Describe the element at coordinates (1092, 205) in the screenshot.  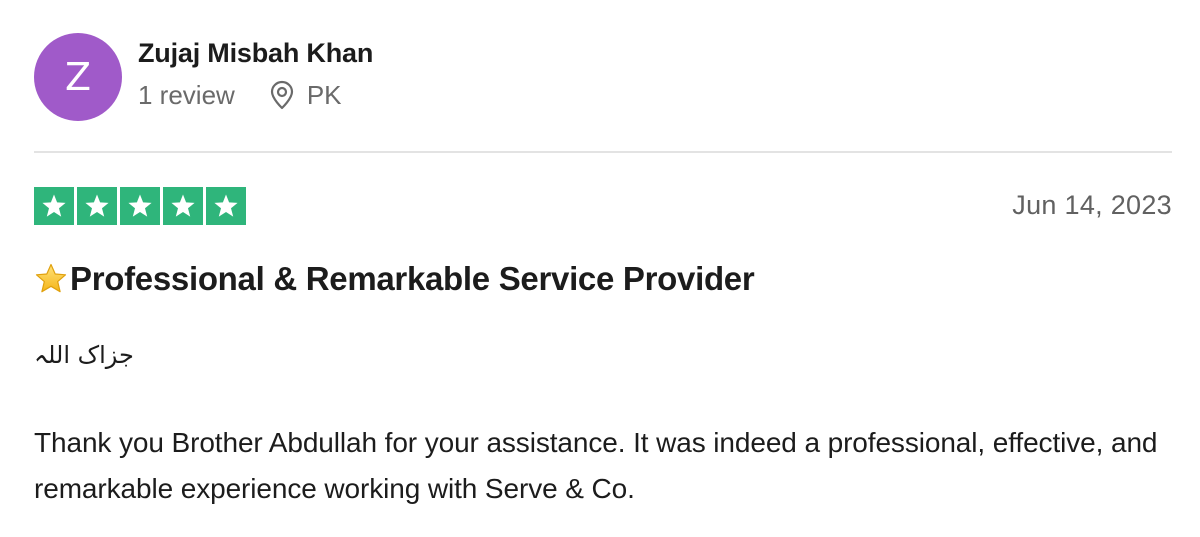
I see `review-date: Jun 14, 2023` at that location.